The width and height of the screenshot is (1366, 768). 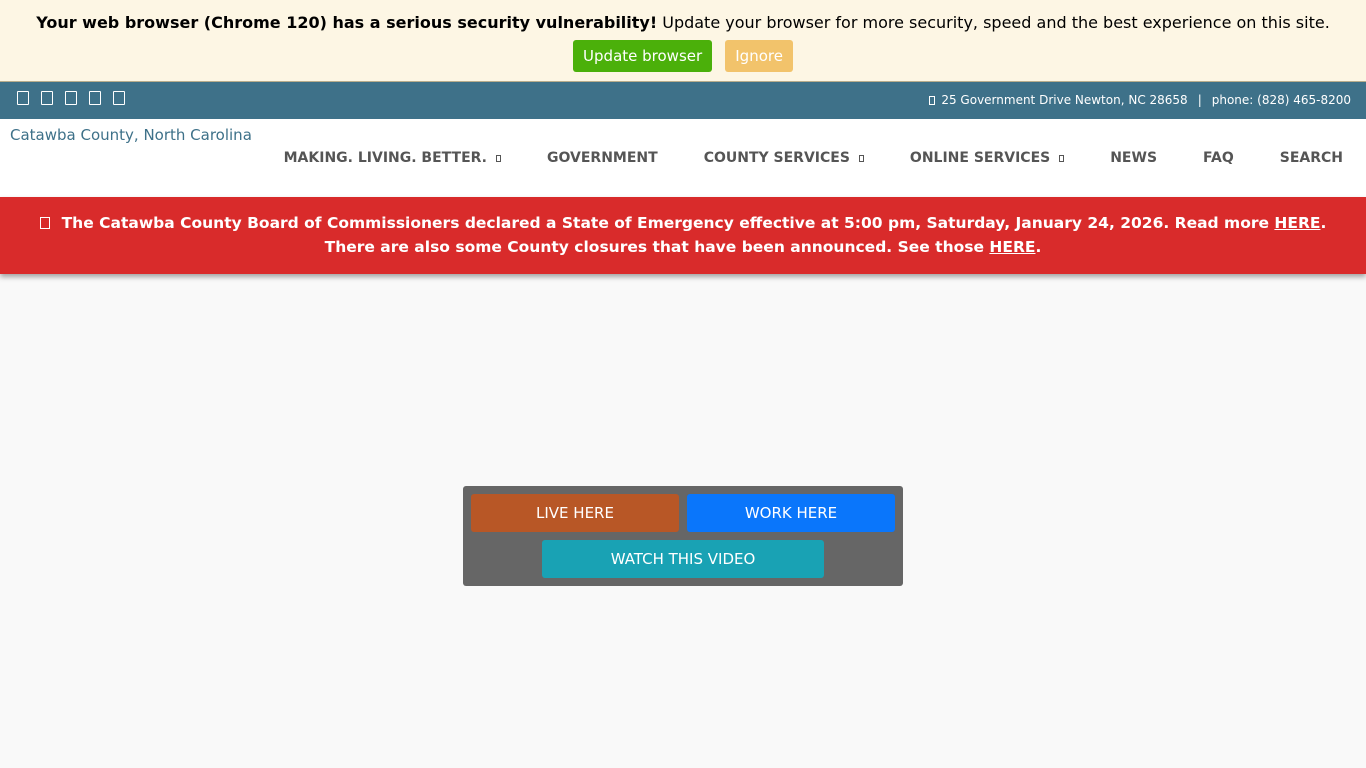 I want to click on nav-government: GOVERNMENT, so click(x=602, y=158).